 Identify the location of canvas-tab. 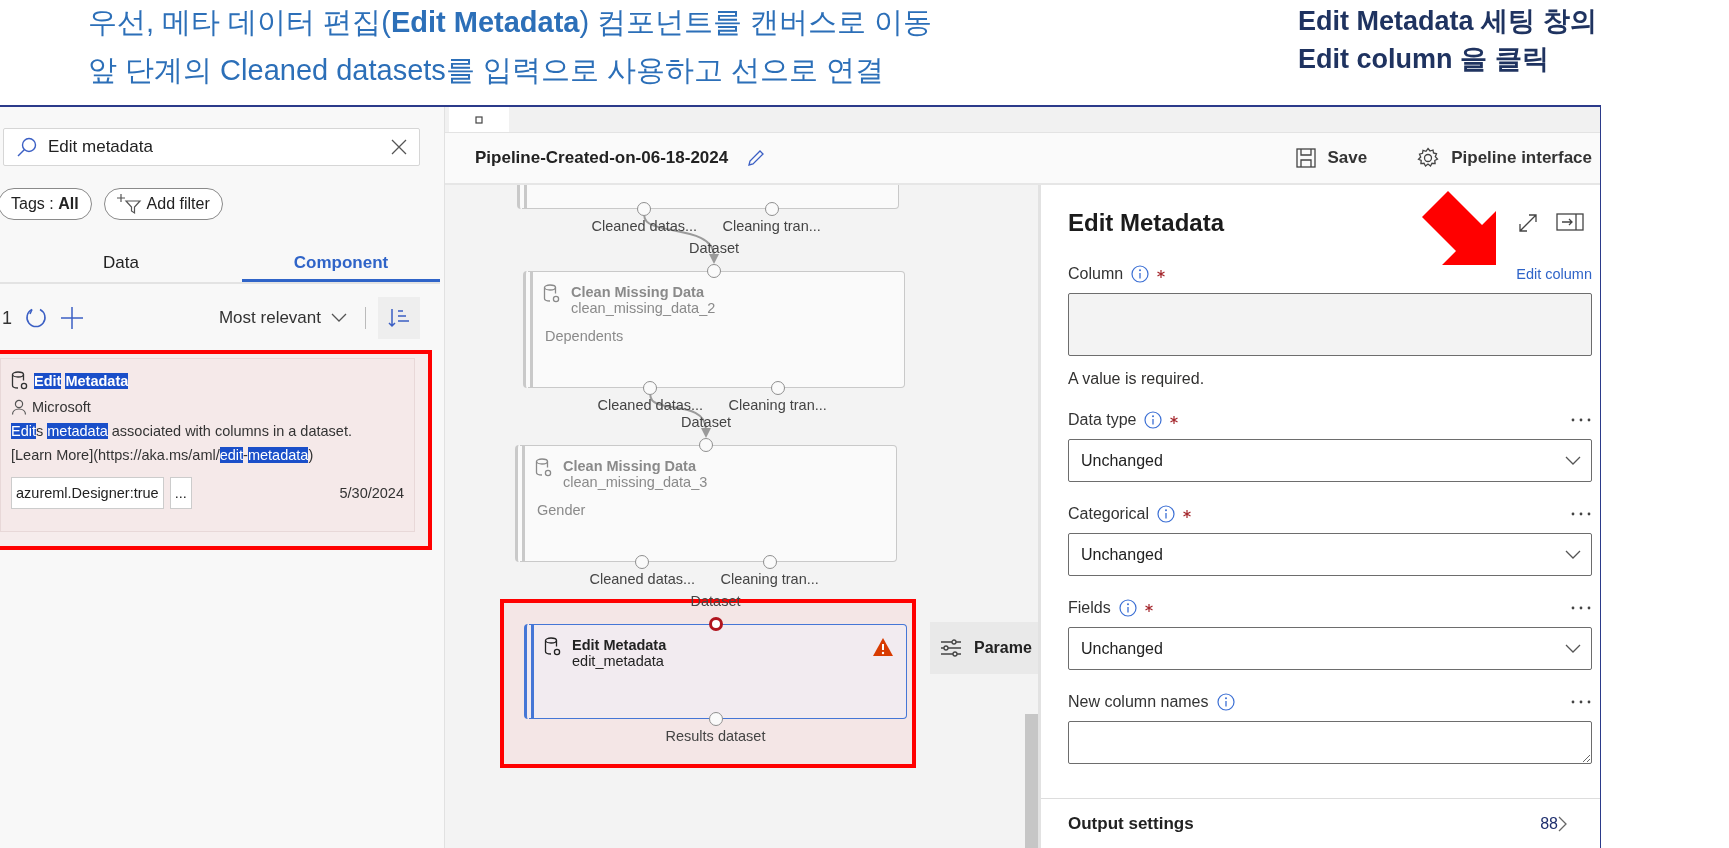
(479, 119).